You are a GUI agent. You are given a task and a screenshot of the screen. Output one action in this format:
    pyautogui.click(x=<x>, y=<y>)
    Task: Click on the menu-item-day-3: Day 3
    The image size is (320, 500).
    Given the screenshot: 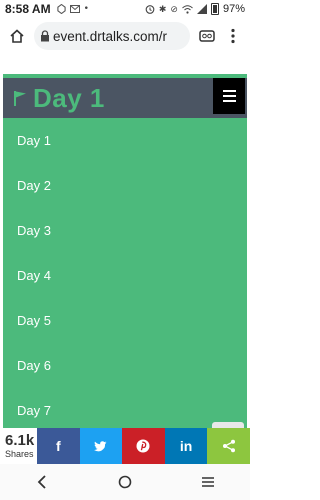 What is the action you would take?
    pyautogui.click(x=125, y=230)
    